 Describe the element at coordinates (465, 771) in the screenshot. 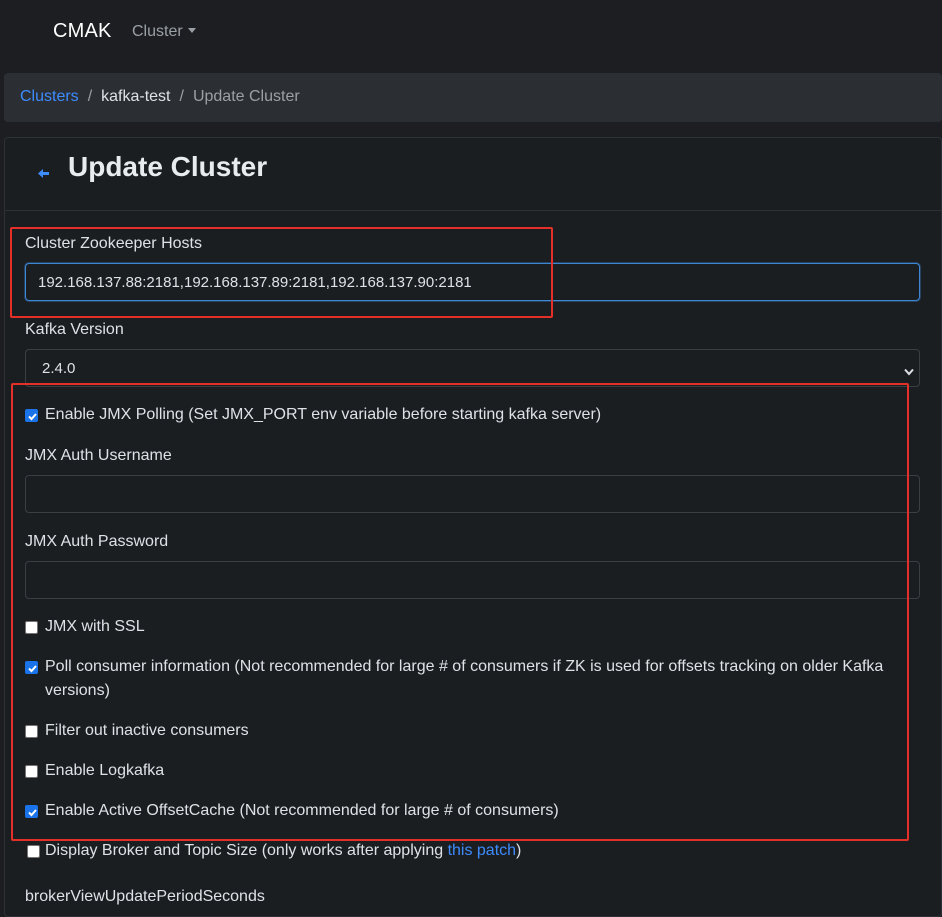

I see `logkafka-option: Enable Logkafka` at that location.